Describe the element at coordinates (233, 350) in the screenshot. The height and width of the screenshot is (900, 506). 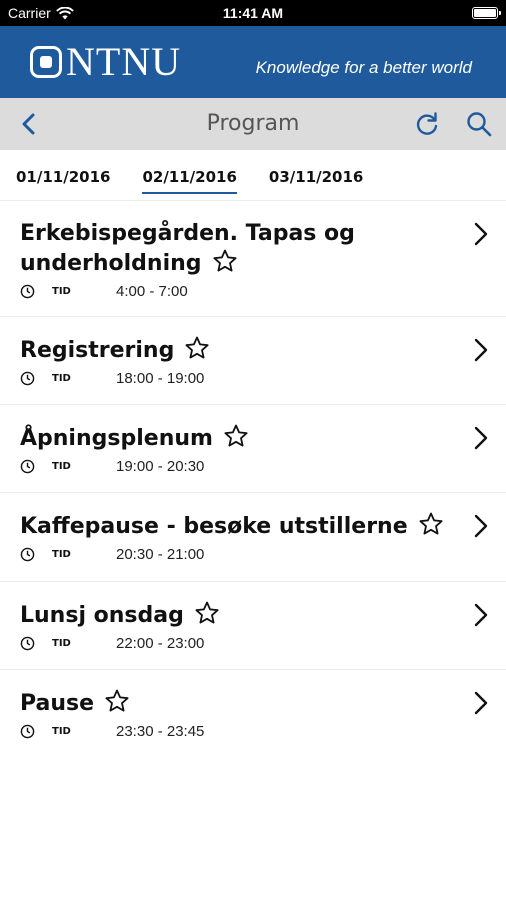
I see `program-item-title-wrap: Registrering` at that location.